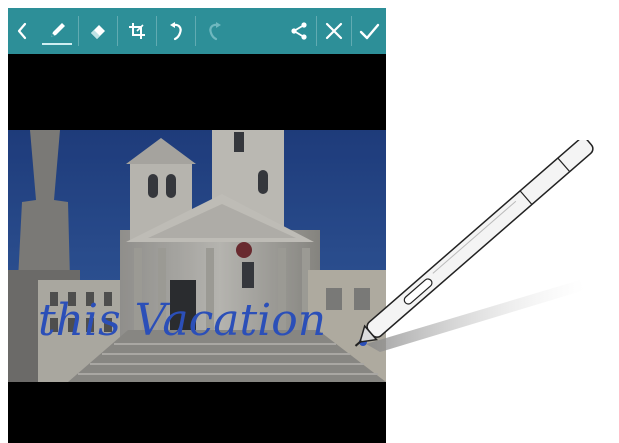 This screenshot has width=619, height=443. I want to click on back-button, so click(22, 31).